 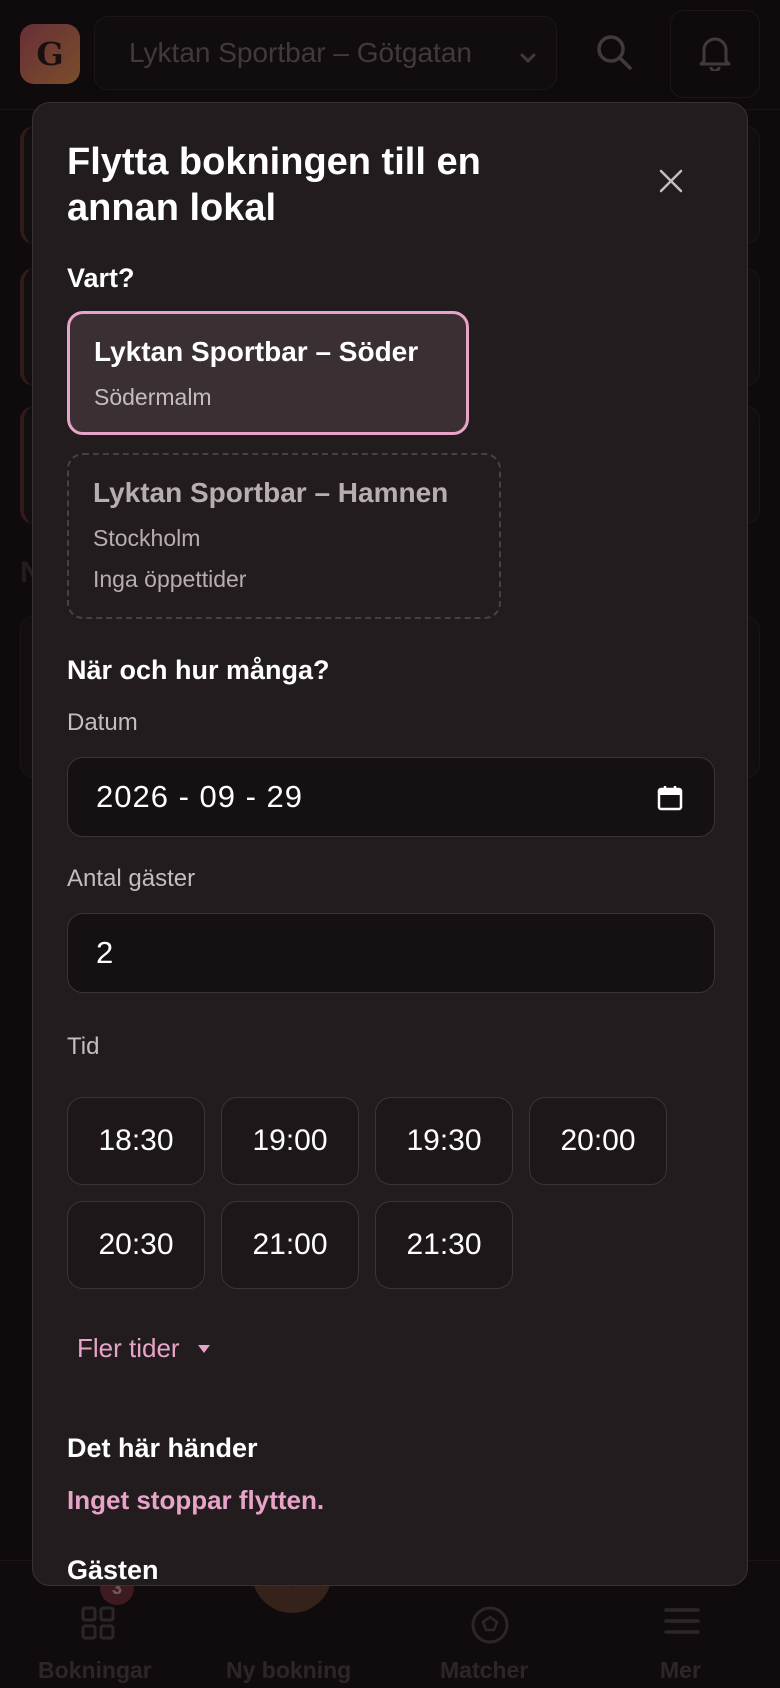 What do you see at coordinates (256, 351) in the screenshot?
I see `venue-option-name: Lyktan Sportbar – Söder` at bounding box center [256, 351].